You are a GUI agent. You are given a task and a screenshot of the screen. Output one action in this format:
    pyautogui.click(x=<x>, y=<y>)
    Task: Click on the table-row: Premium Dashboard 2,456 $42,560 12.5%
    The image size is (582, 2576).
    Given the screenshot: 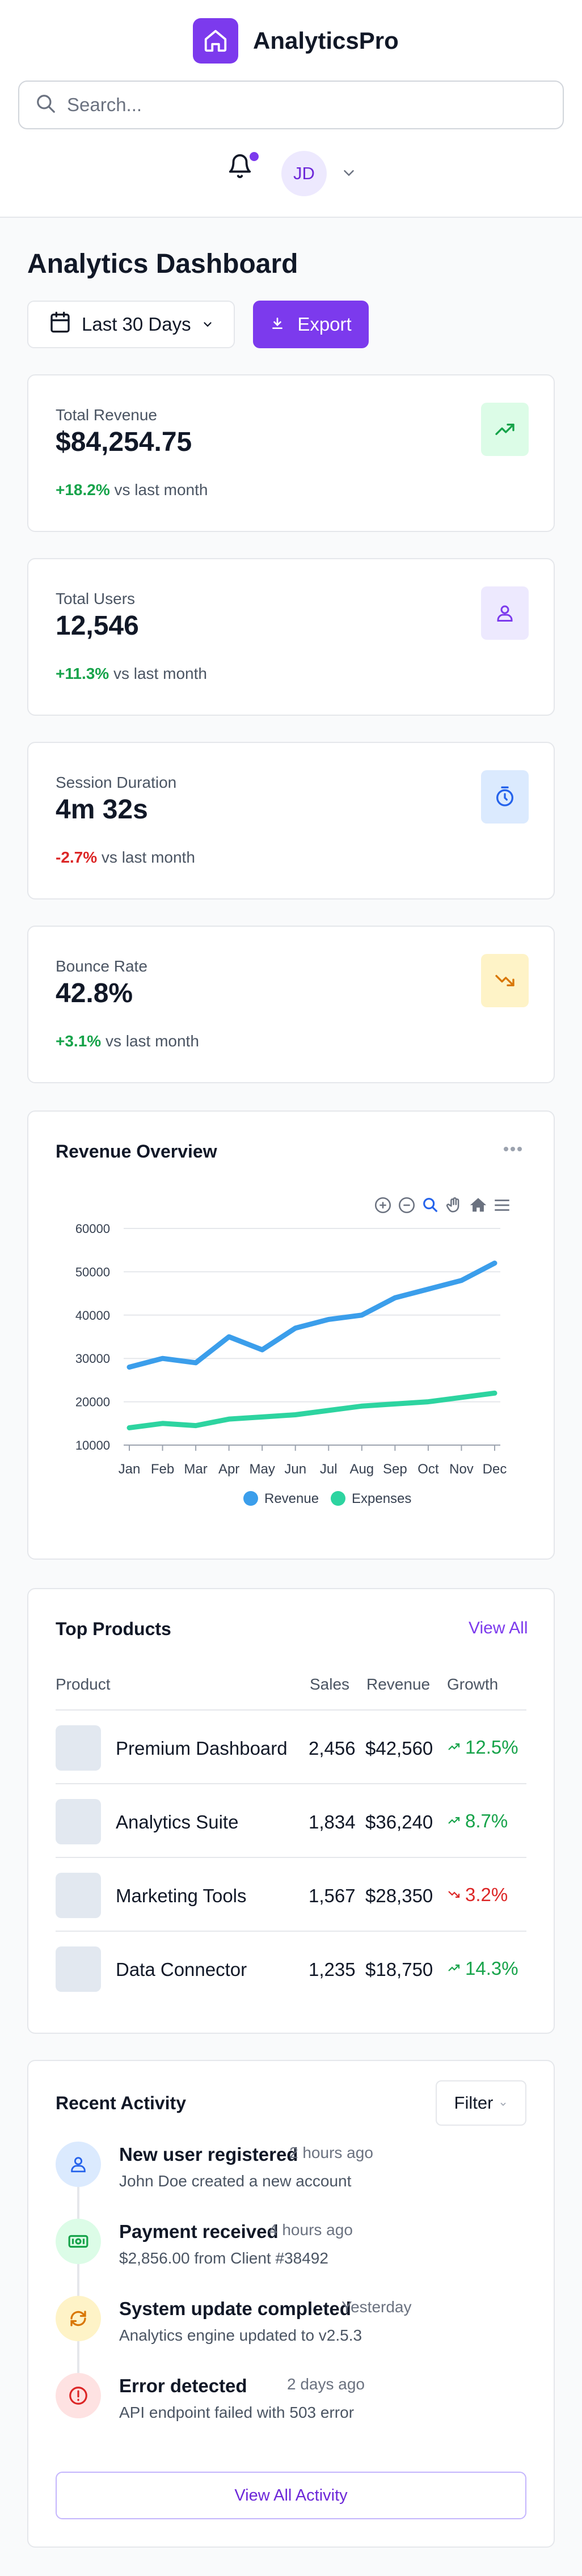 What is the action you would take?
    pyautogui.click(x=291, y=1746)
    